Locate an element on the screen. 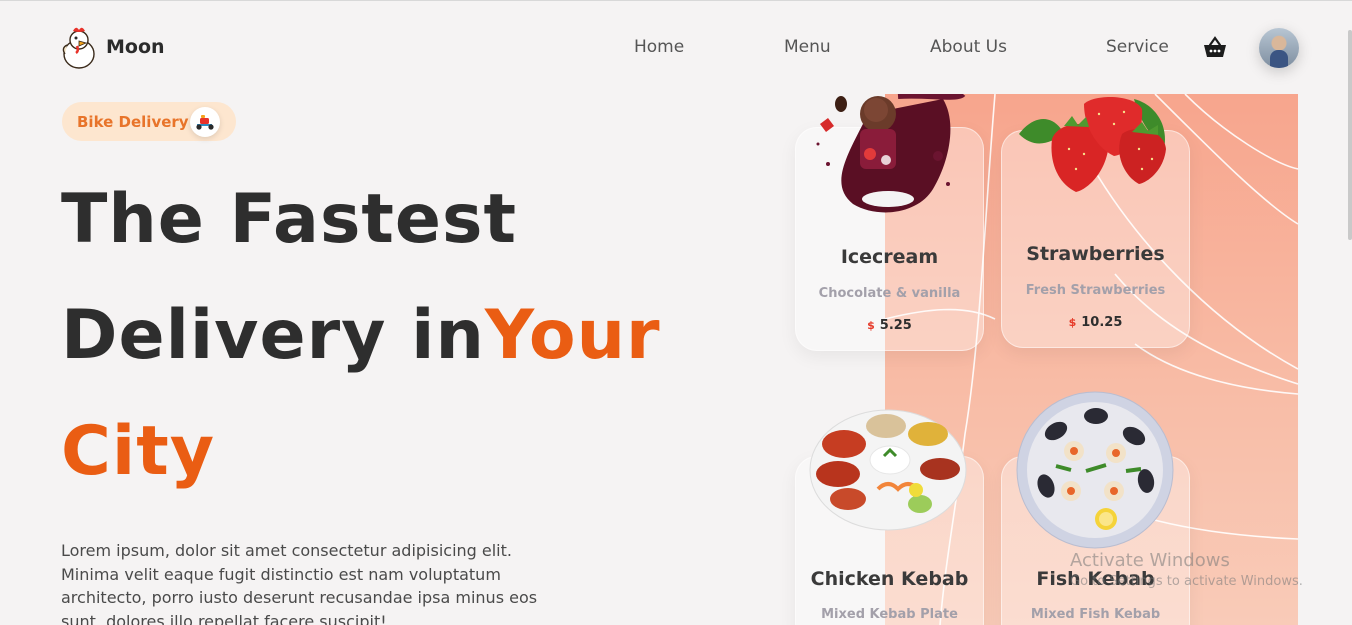 The image size is (1352, 625). card-price: $5.25 is located at coordinates (889, 325).